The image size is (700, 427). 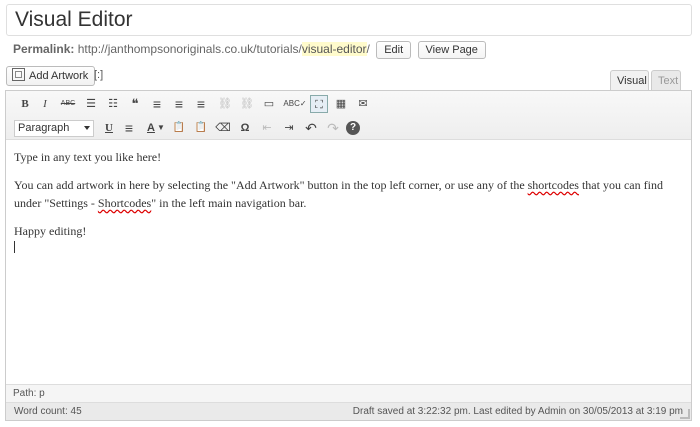 I want to click on content-paragraph-3: Happy editing!, so click(x=50, y=231).